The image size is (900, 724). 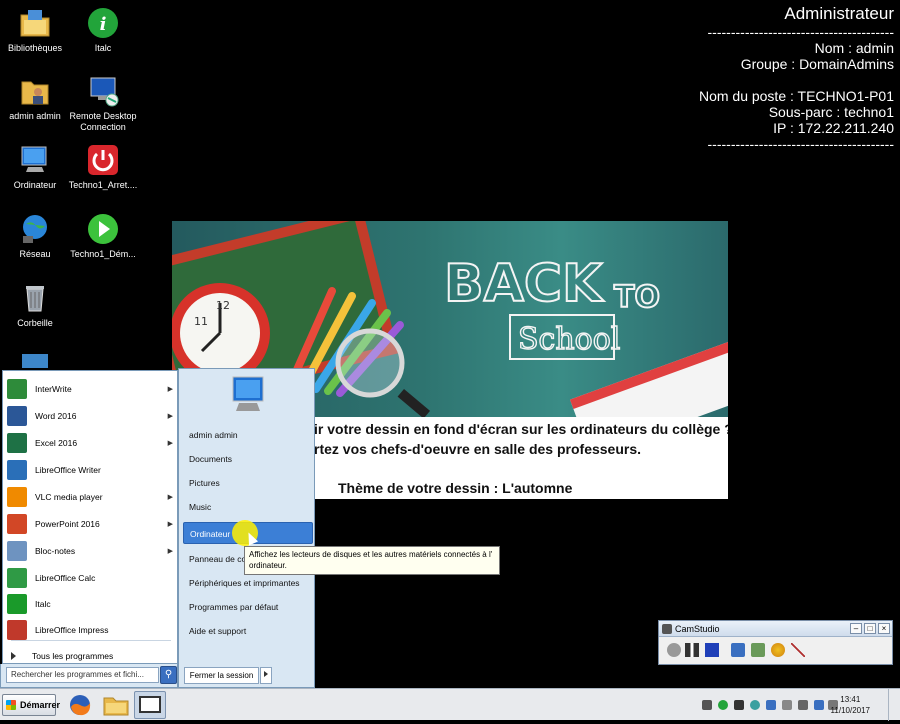 I want to click on taskbar-clock: 13:41 11/10/2017, so click(x=850, y=705).